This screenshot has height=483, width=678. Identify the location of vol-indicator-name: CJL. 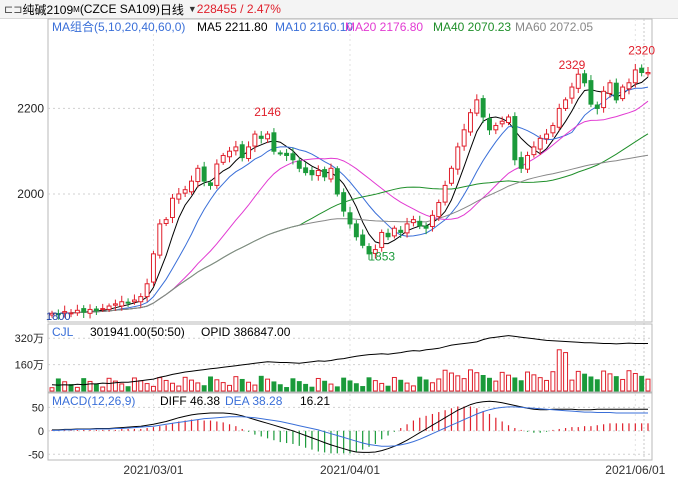
(63, 332).